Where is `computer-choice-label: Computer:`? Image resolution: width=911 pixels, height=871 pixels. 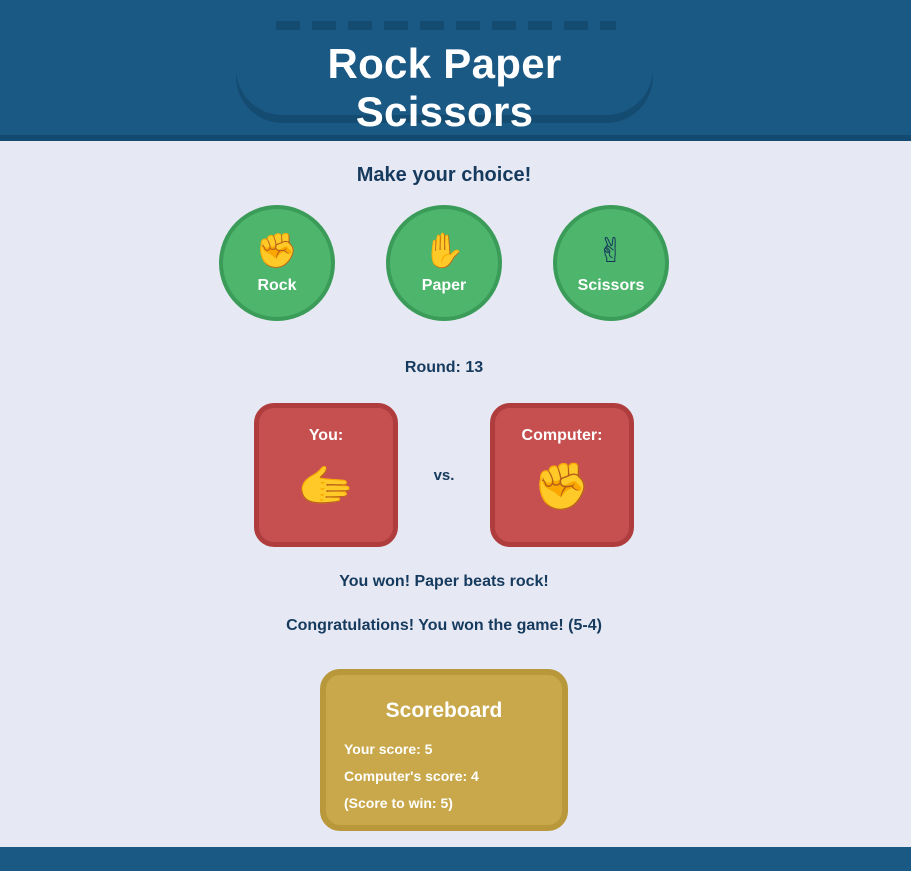 computer-choice-label: Computer: is located at coordinates (562, 435).